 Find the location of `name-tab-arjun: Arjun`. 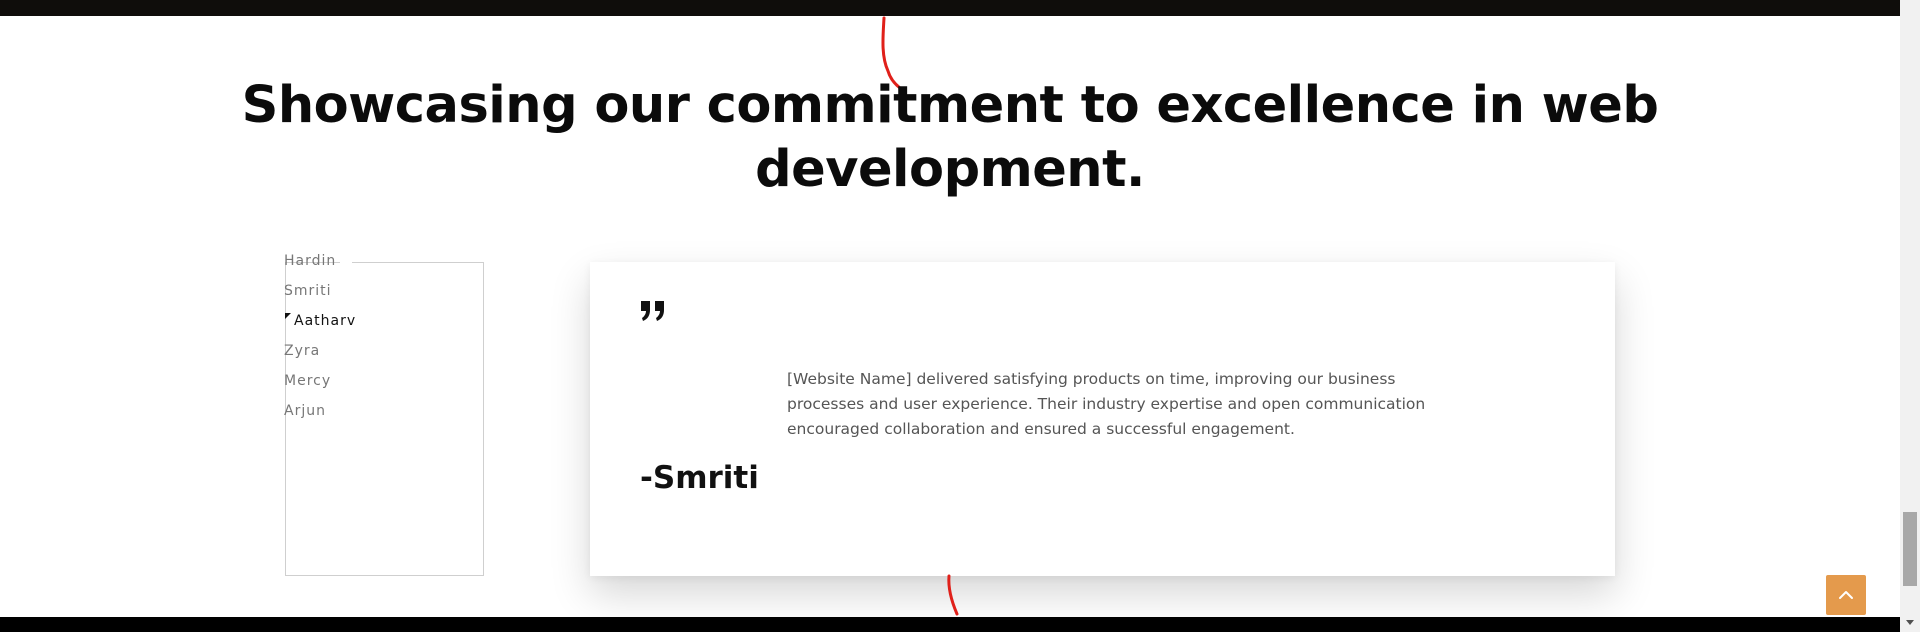

name-tab-arjun: Arjun is located at coordinates (334, 417).